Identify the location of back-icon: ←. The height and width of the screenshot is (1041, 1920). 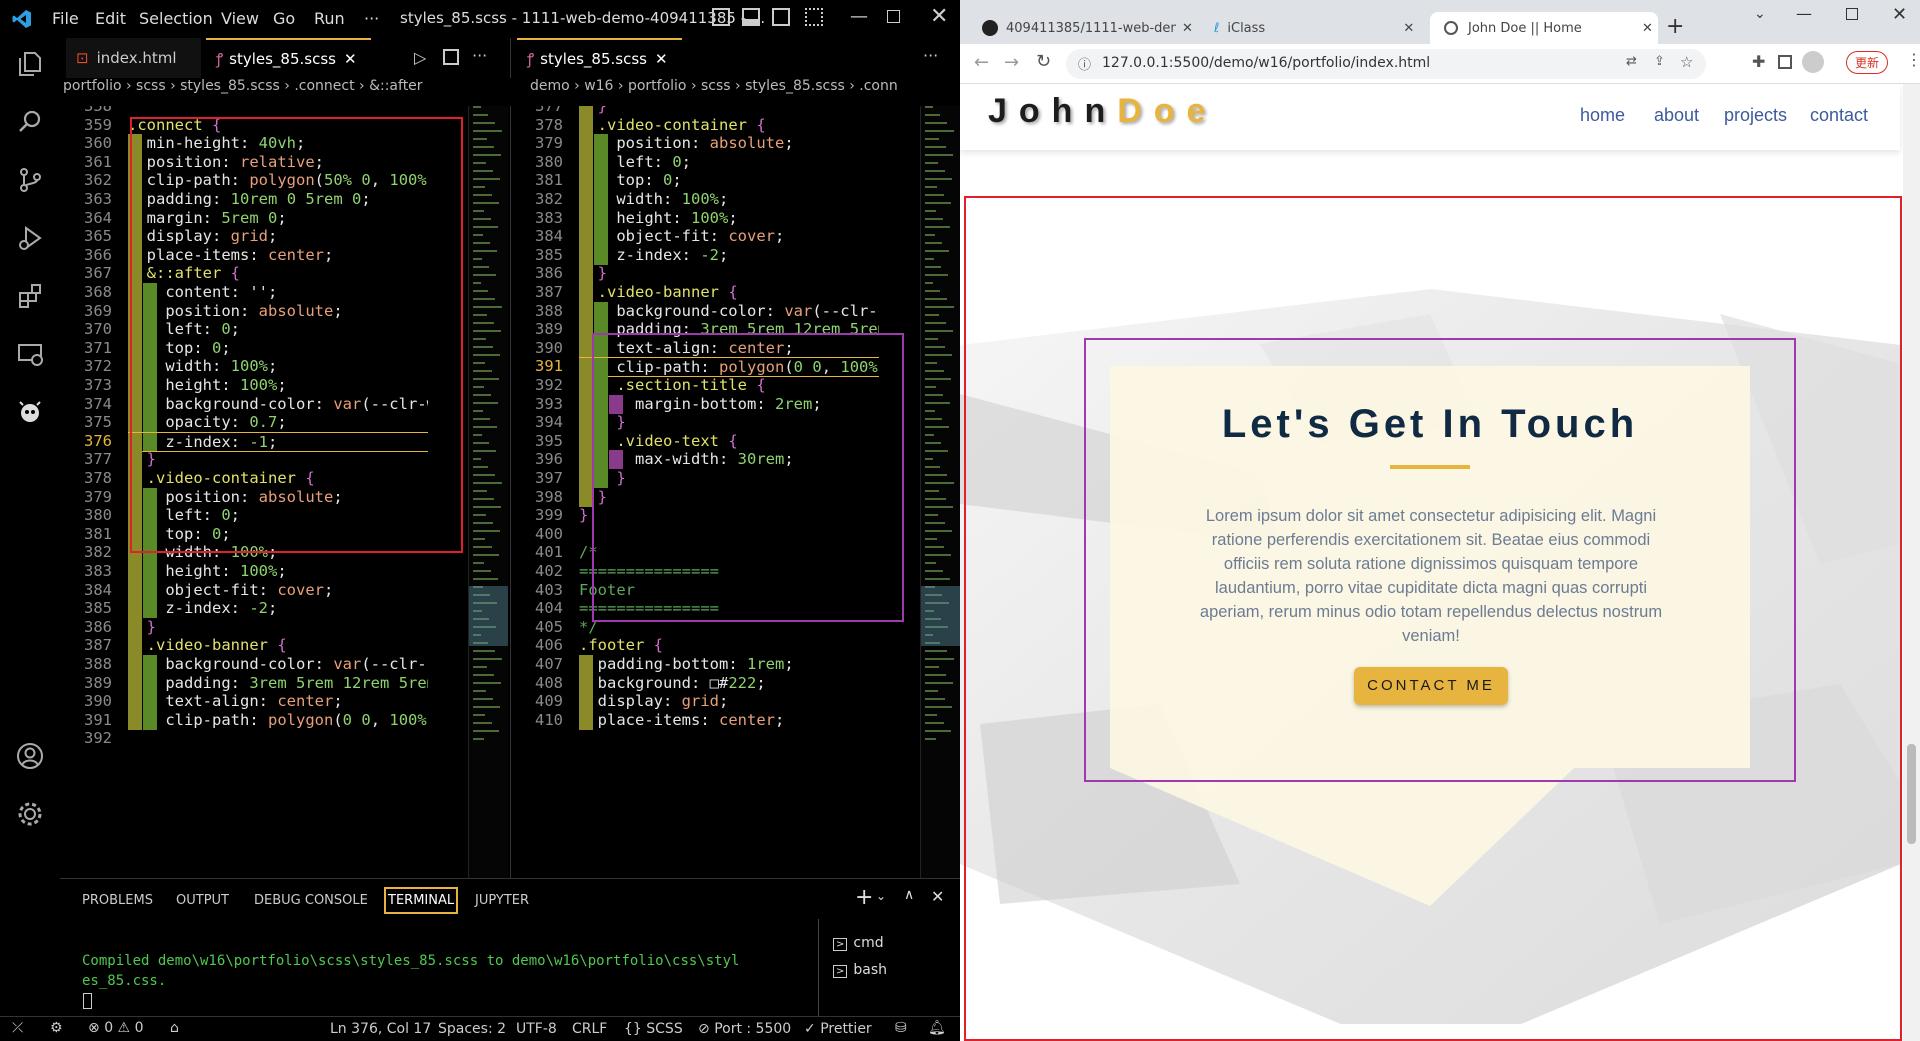
(981, 62).